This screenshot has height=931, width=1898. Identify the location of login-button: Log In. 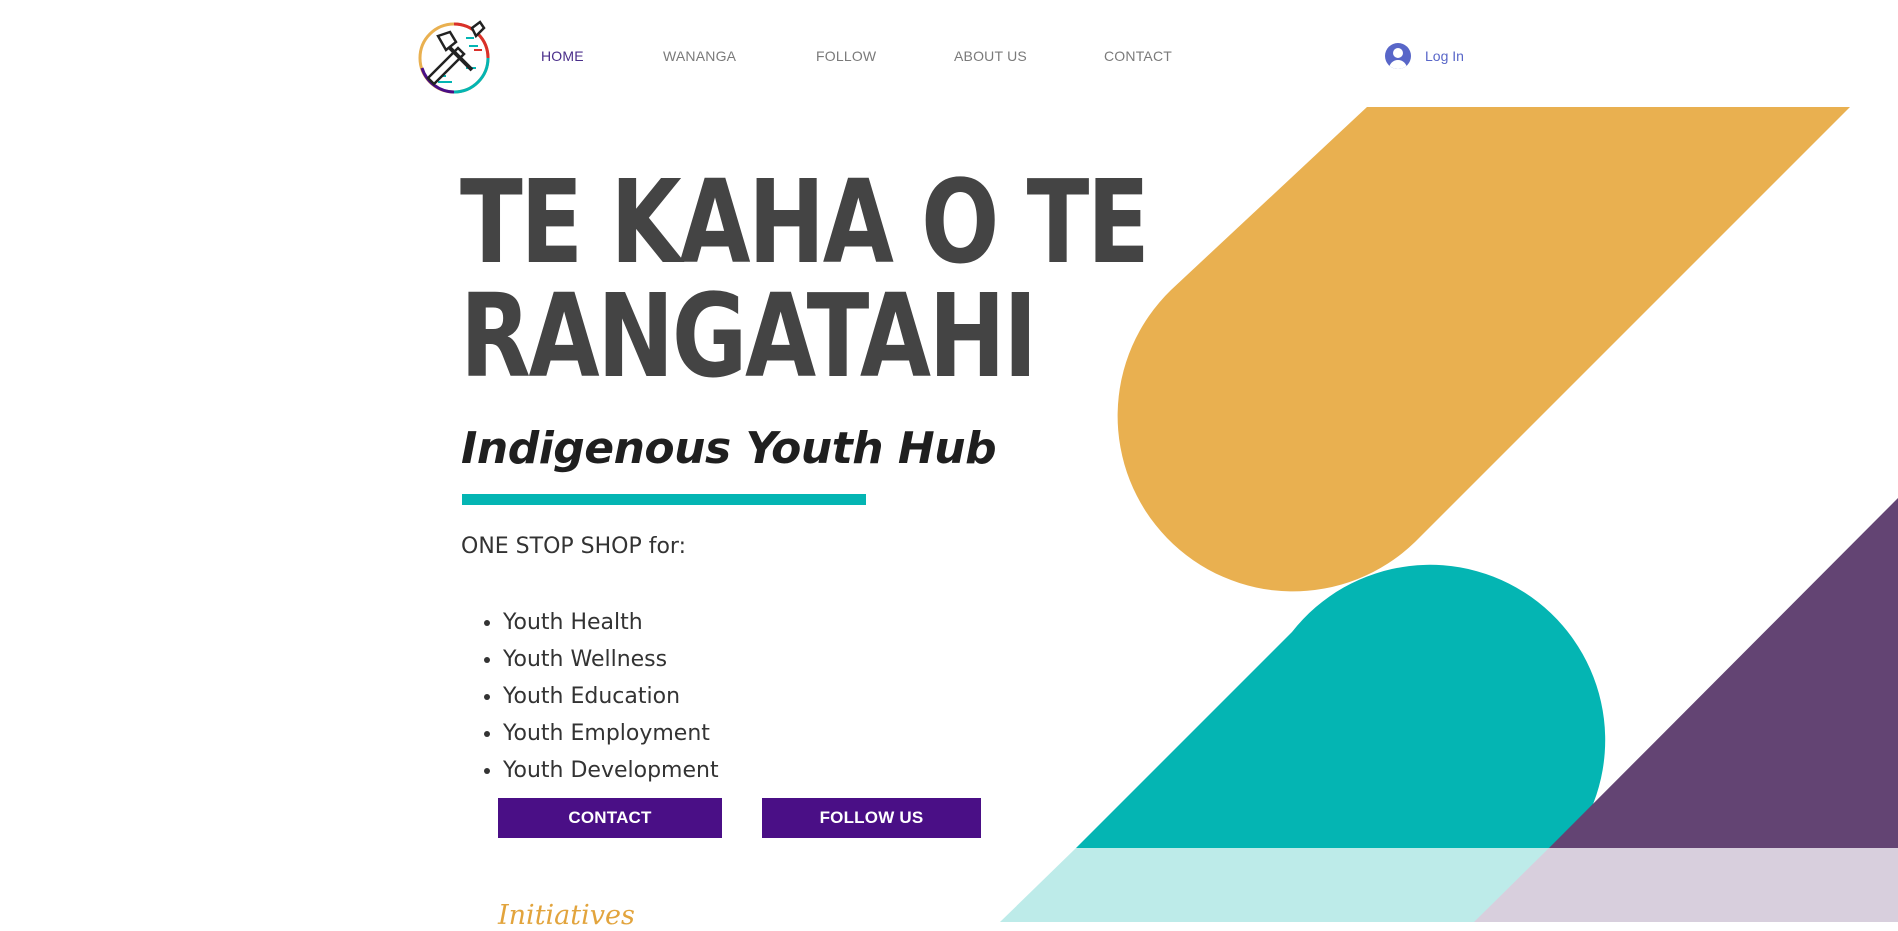
(1424, 56).